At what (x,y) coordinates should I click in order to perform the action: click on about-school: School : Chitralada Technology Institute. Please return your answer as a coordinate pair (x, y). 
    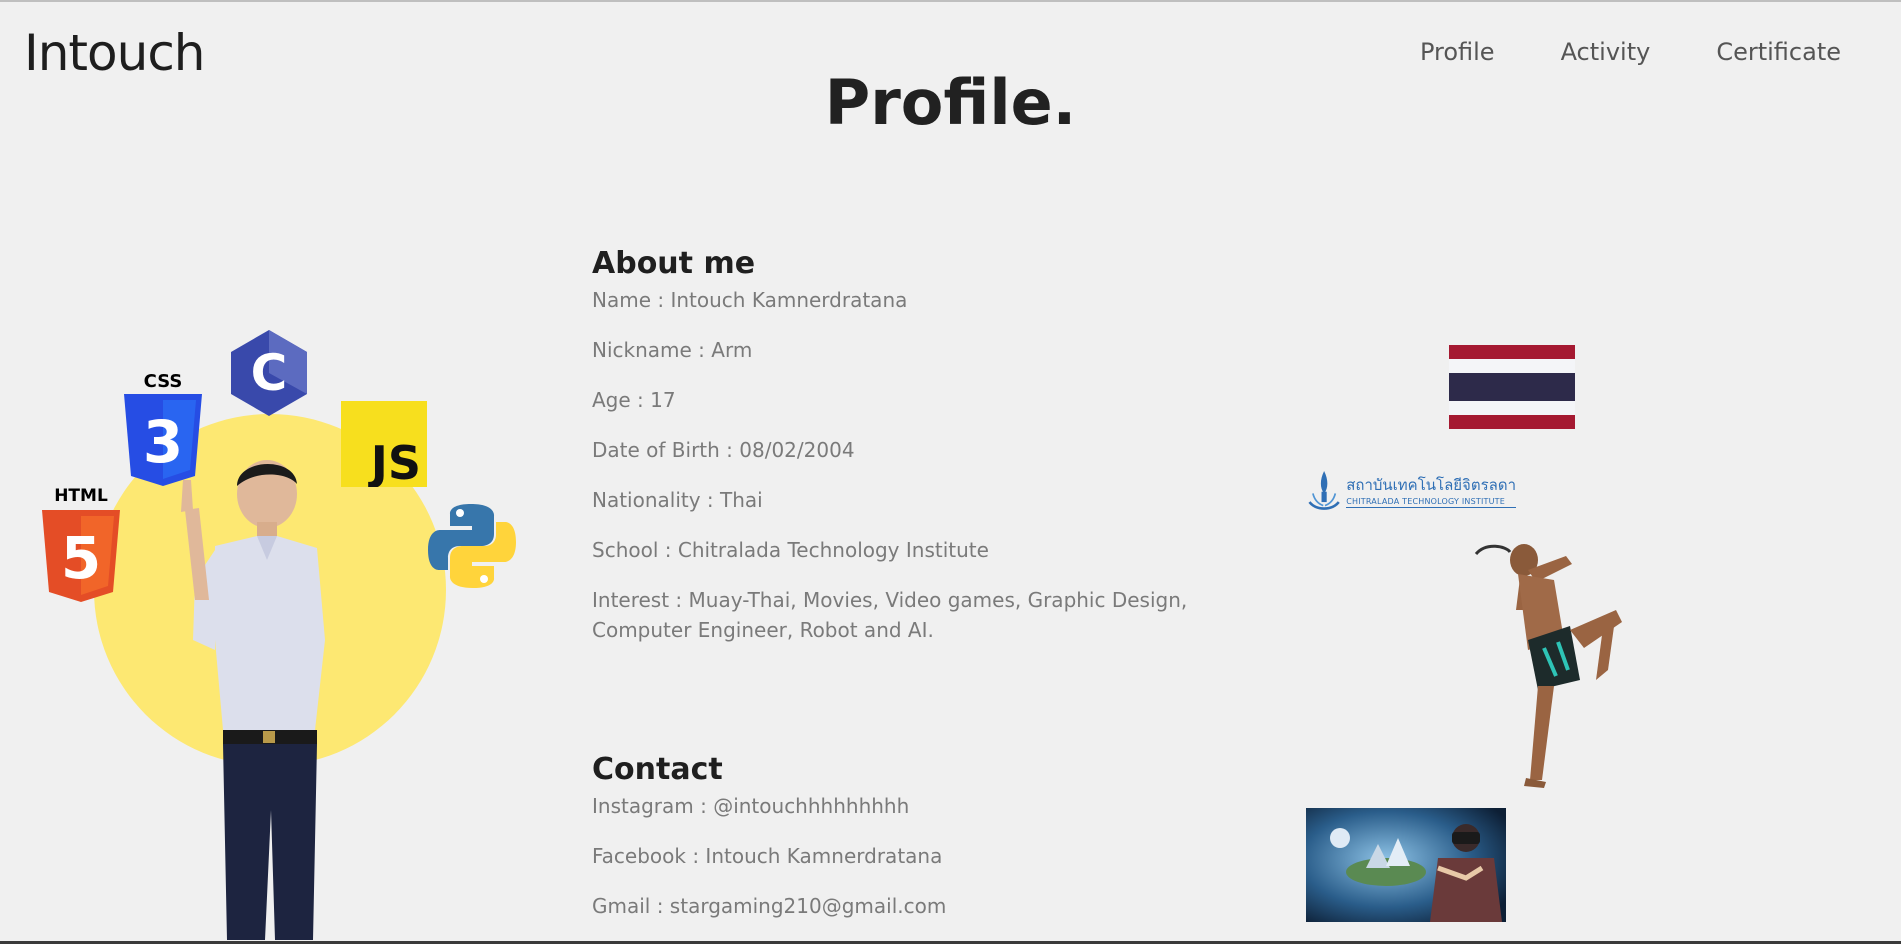
    Looking at the image, I should click on (790, 550).